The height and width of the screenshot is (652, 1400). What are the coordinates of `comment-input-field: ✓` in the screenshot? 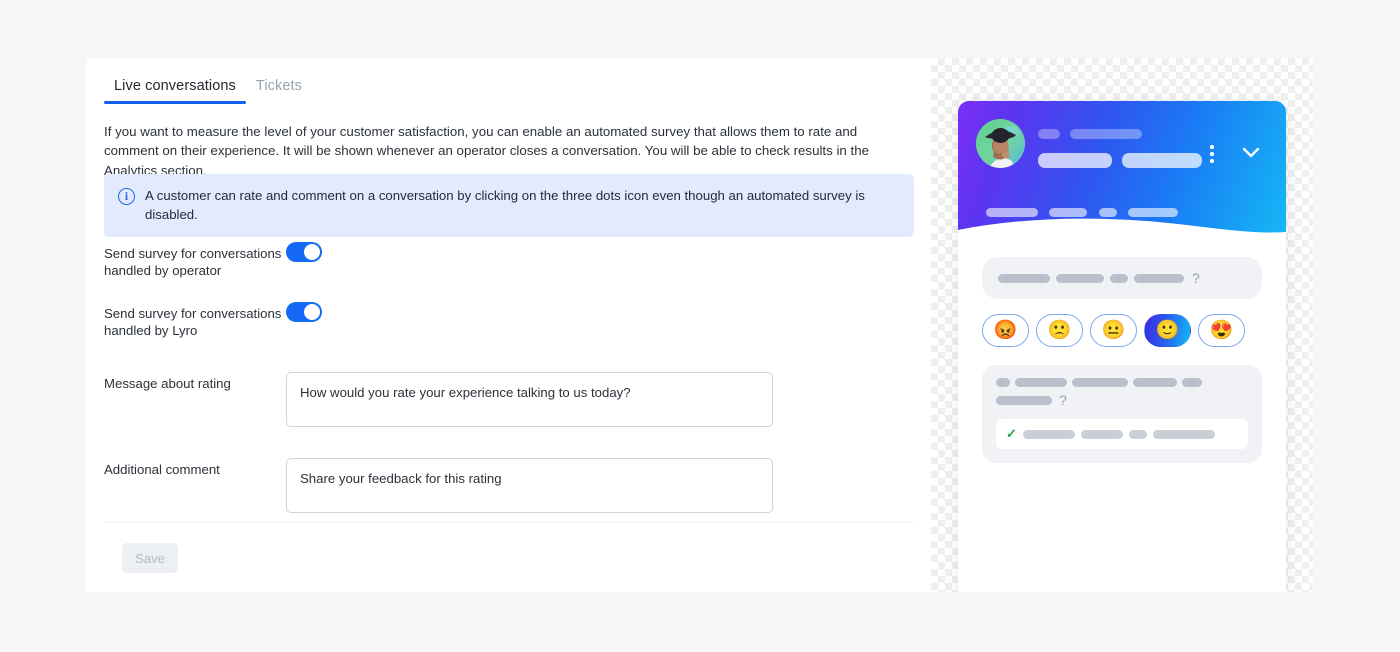 It's located at (1122, 434).